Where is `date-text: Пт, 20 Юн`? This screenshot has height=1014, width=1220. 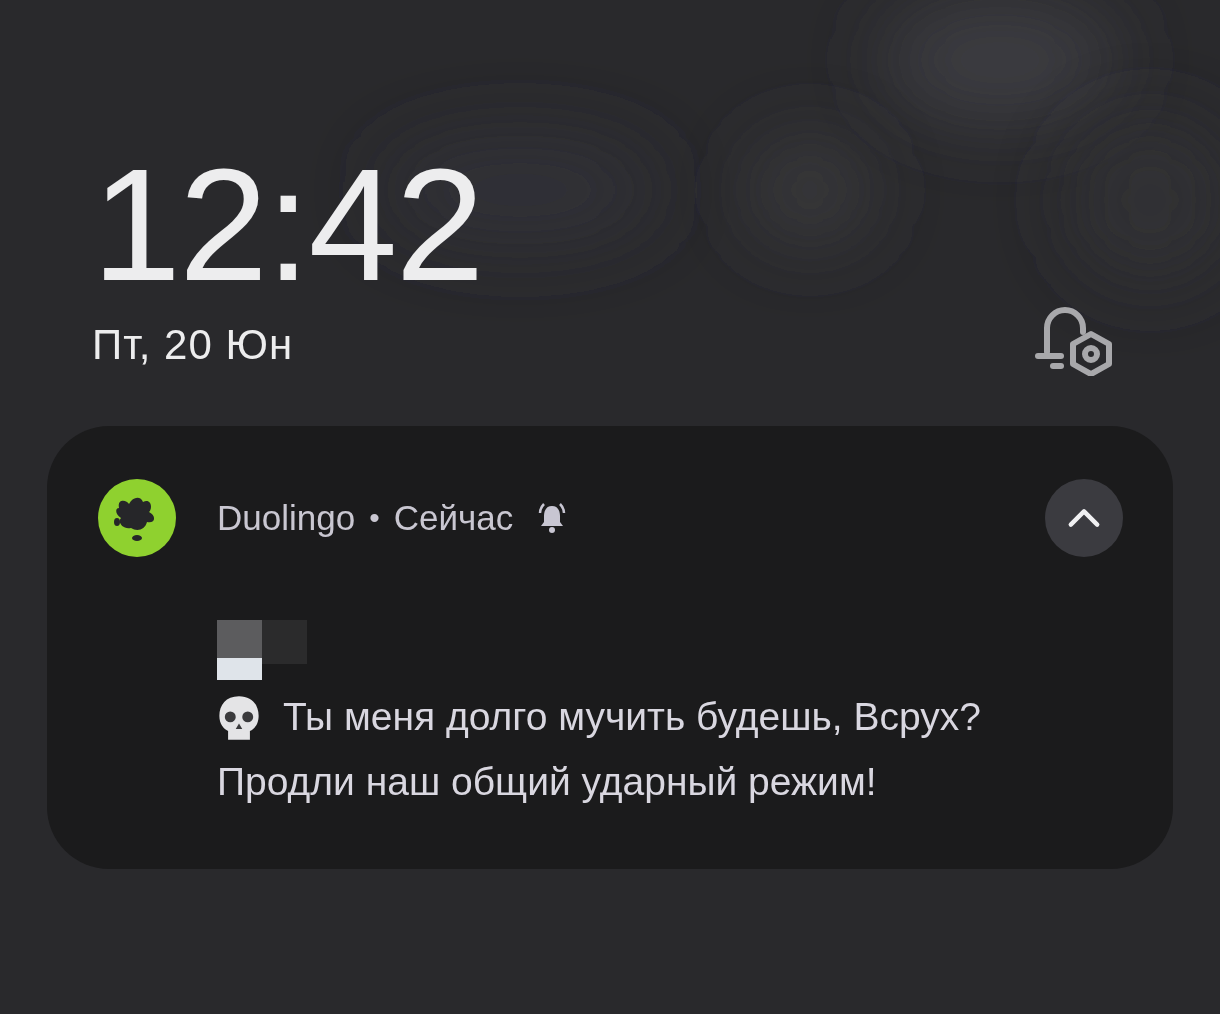 date-text: Пт, 20 Юн is located at coordinates (193, 345).